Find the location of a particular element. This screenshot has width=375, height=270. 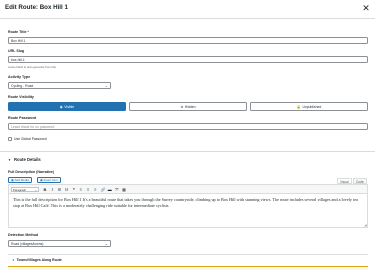

visibility-hidden-button: ⊘ Hidden is located at coordinates (188, 106).